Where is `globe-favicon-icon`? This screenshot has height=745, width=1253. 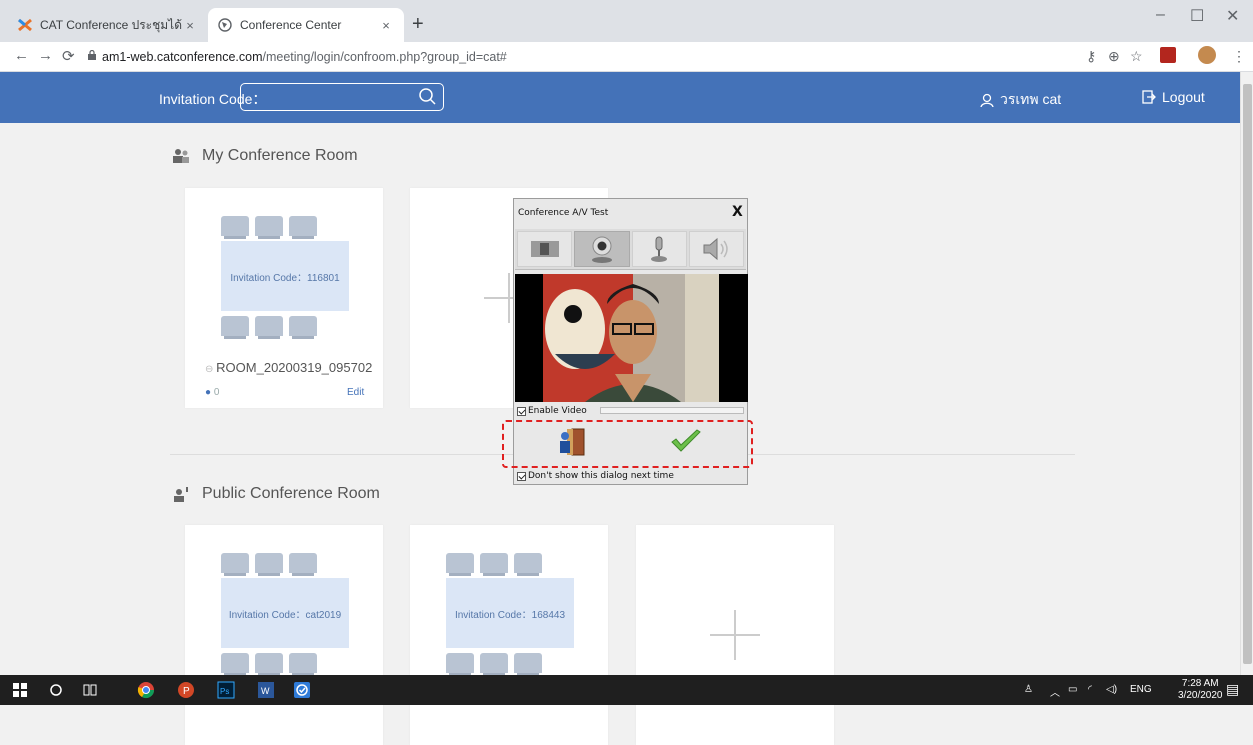
globe-favicon-icon is located at coordinates (225, 25).